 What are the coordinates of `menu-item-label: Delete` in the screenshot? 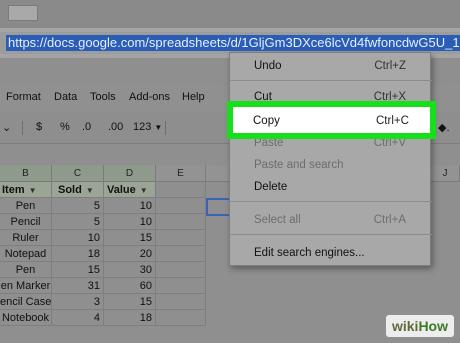 It's located at (271, 187).